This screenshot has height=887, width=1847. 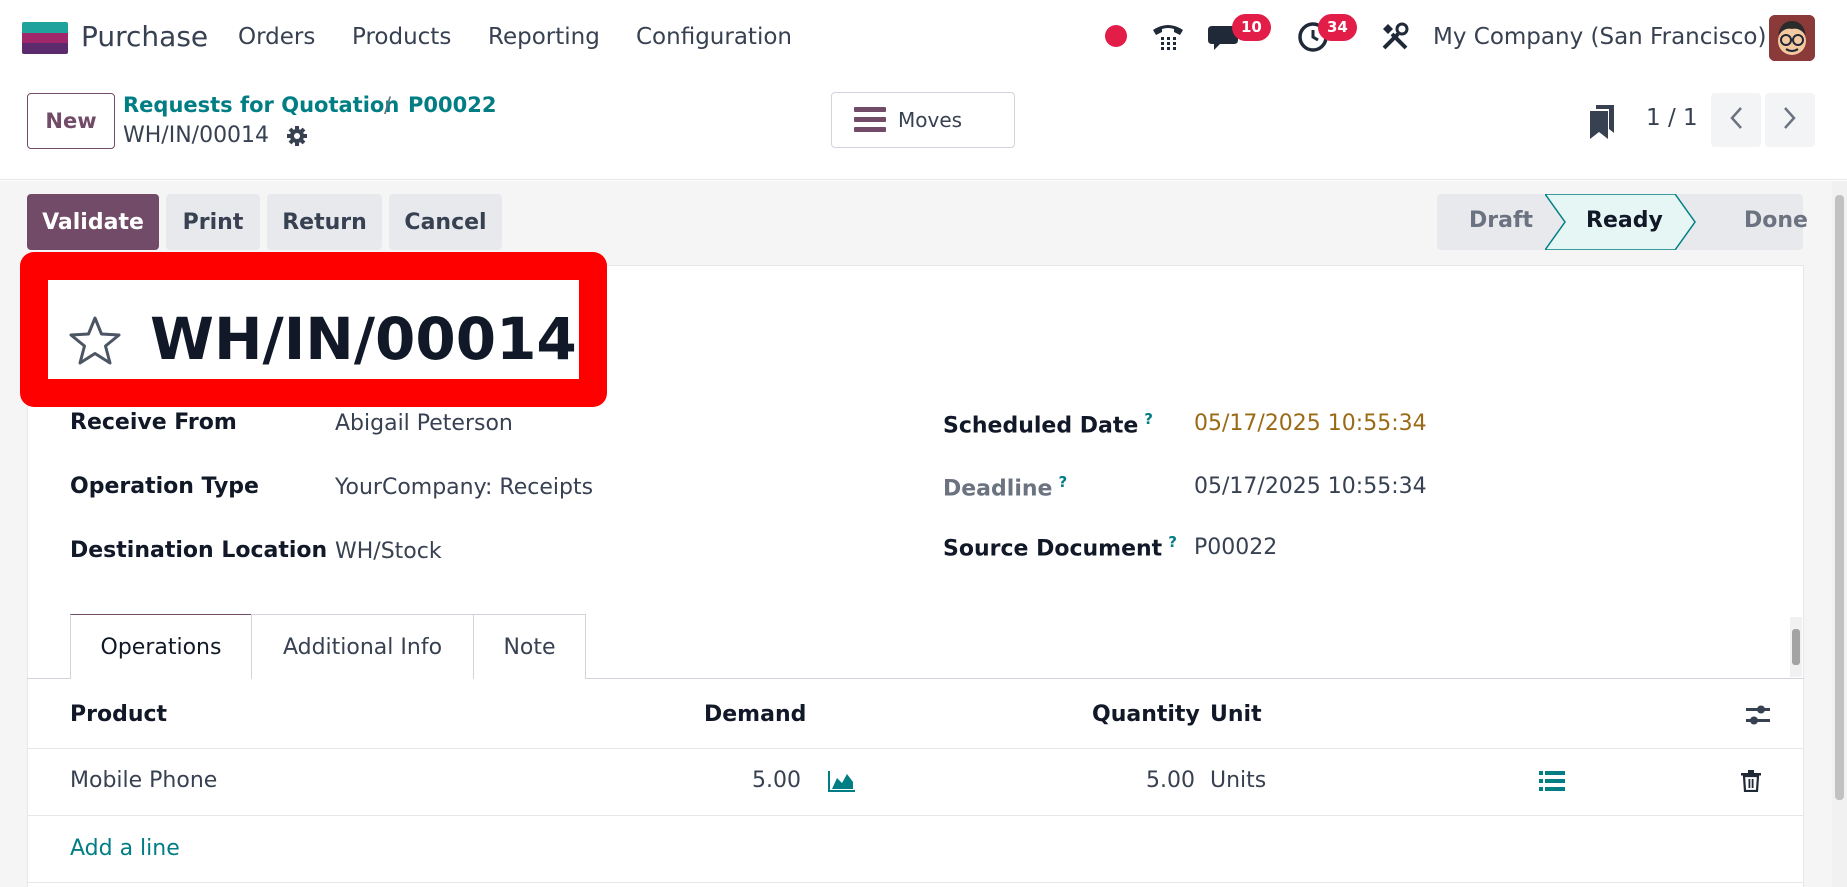 I want to click on menu-orders: Orders, so click(x=276, y=37).